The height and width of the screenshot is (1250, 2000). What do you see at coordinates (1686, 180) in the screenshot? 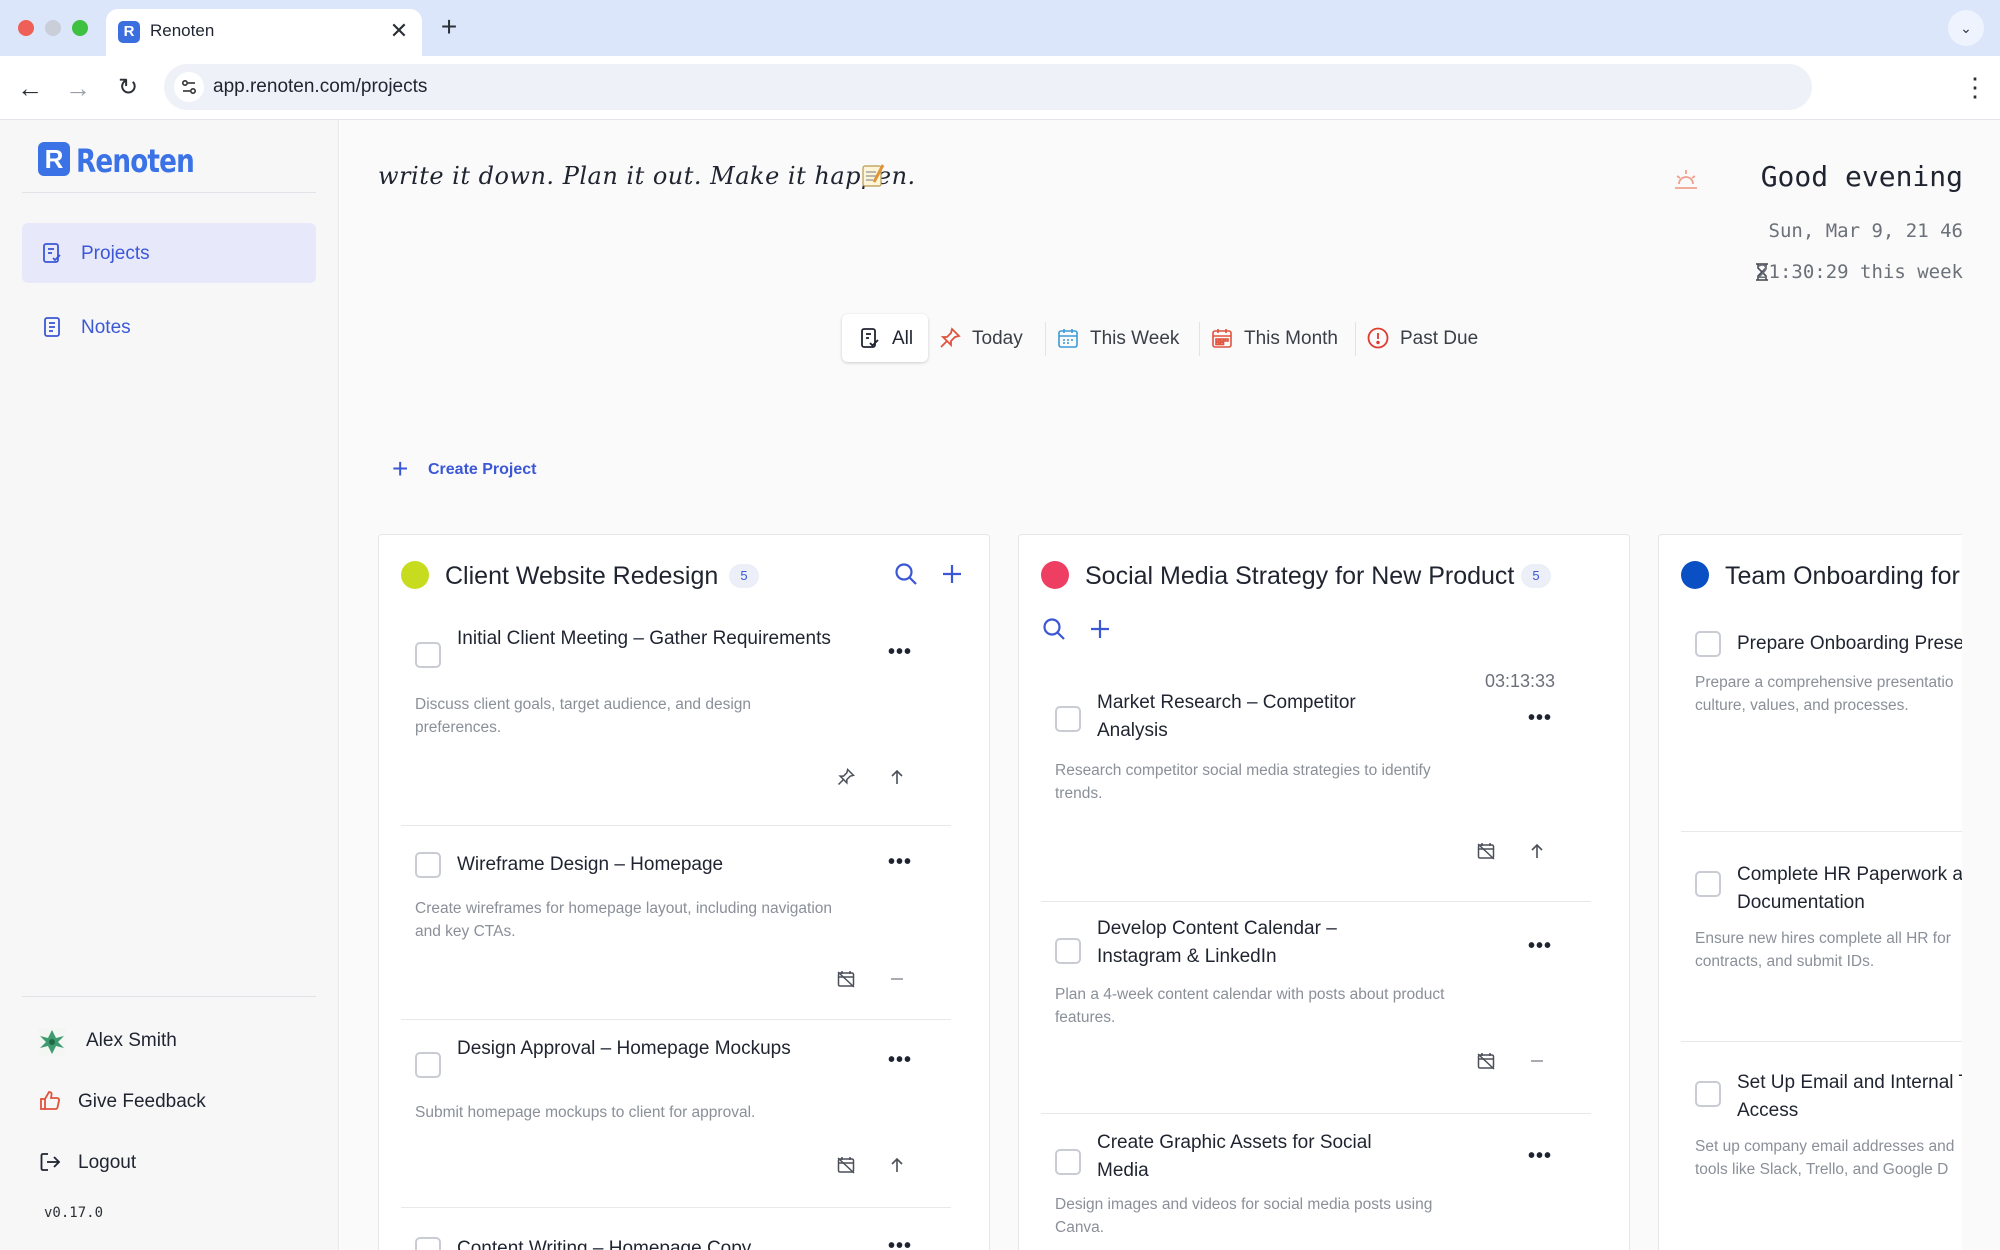
I see `sunset-icon` at bounding box center [1686, 180].